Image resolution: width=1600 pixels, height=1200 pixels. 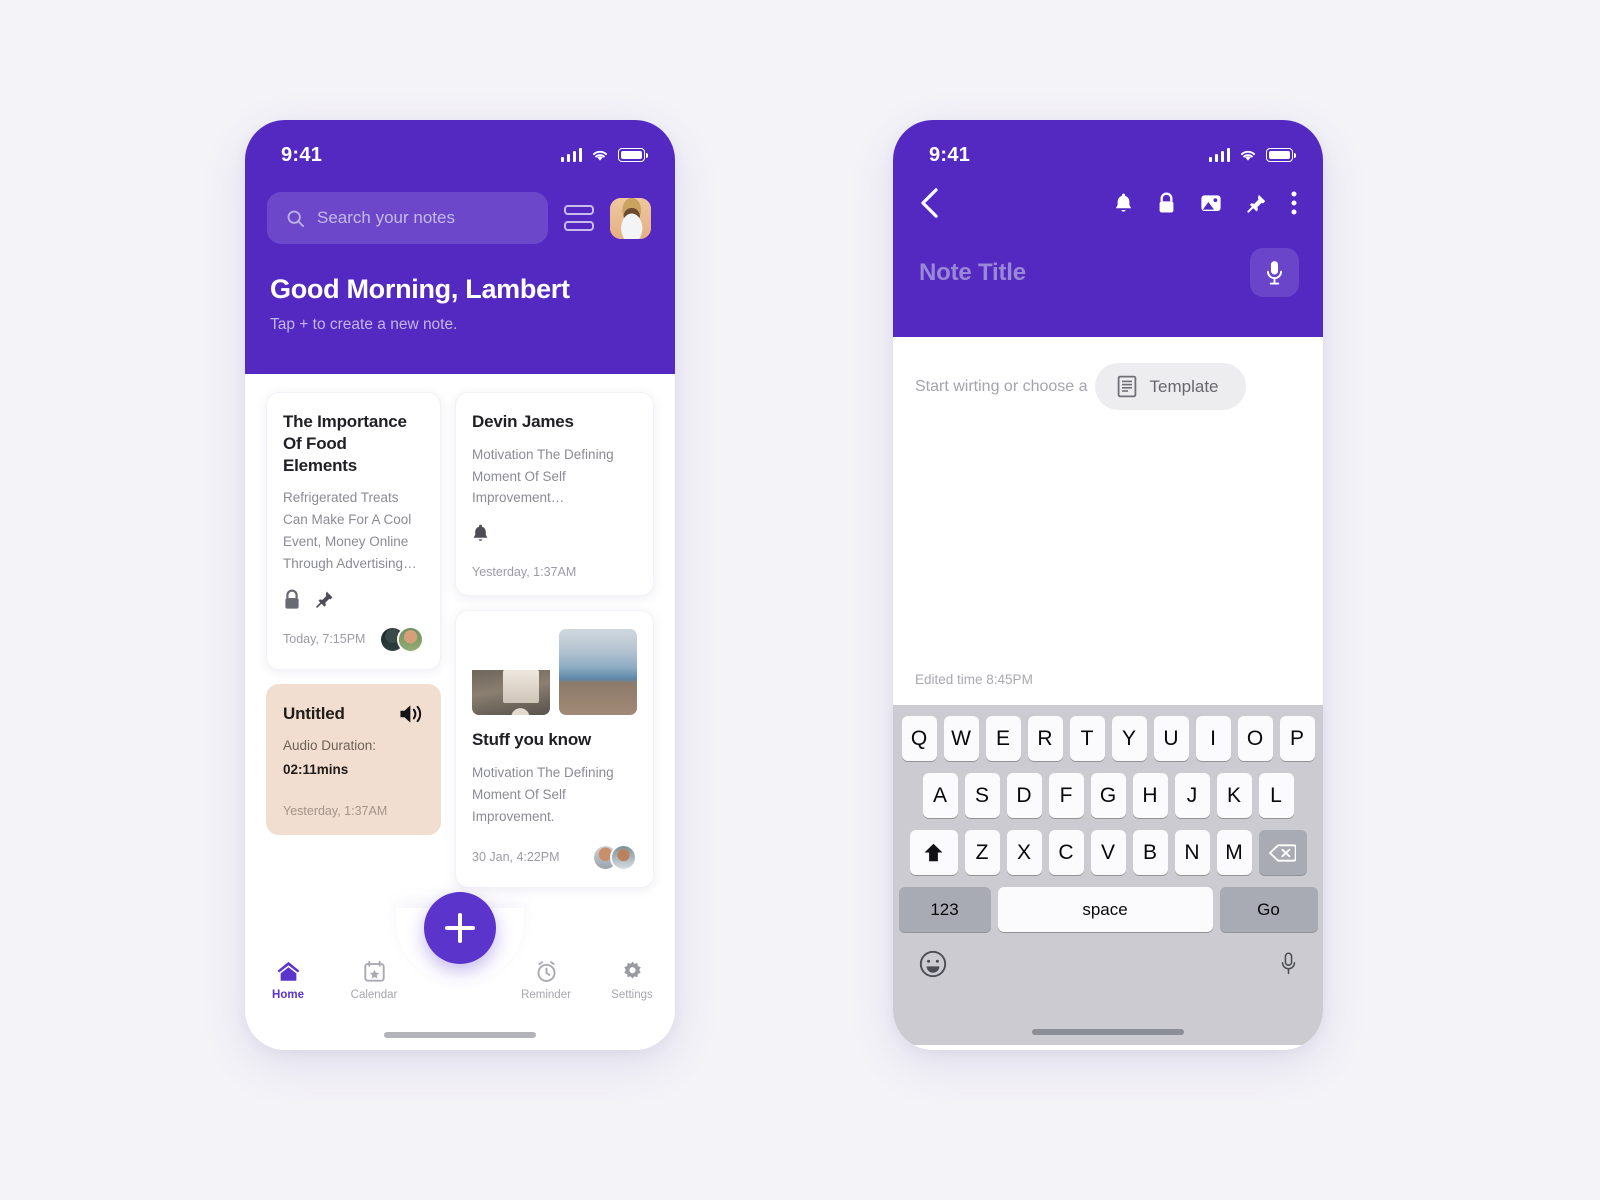 What do you see at coordinates (1108, 738) in the screenshot?
I see `keyboard-row-1: Q W E R T Y U I O P` at bounding box center [1108, 738].